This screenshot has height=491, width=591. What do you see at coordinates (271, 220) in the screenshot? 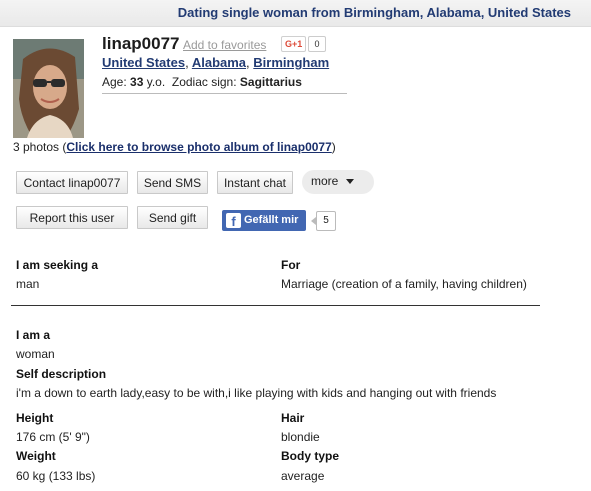
I see `facebook-like-label: Gefällt mir` at bounding box center [271, 220].